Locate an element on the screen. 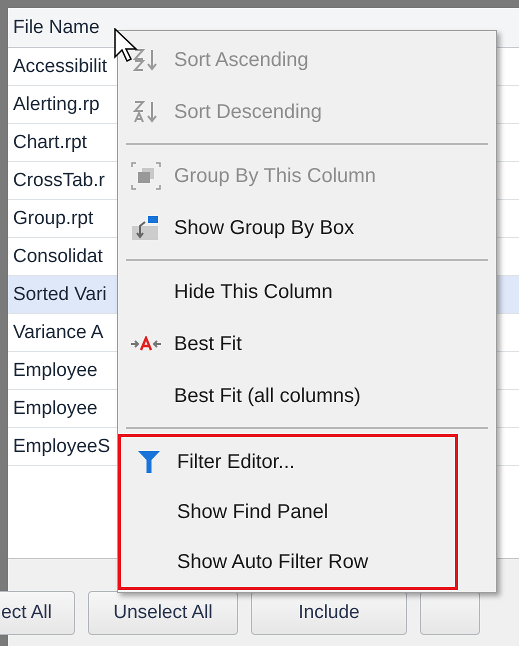  file-name-cell: Consolidat is located at coordinates (58, 257).